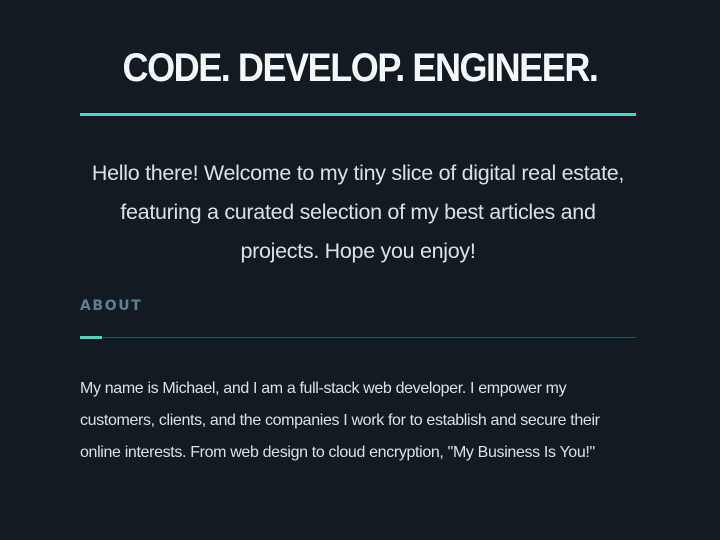 The height and width of the screenshot is (540, 720). I want to click on about-divider, so click(358, 337).